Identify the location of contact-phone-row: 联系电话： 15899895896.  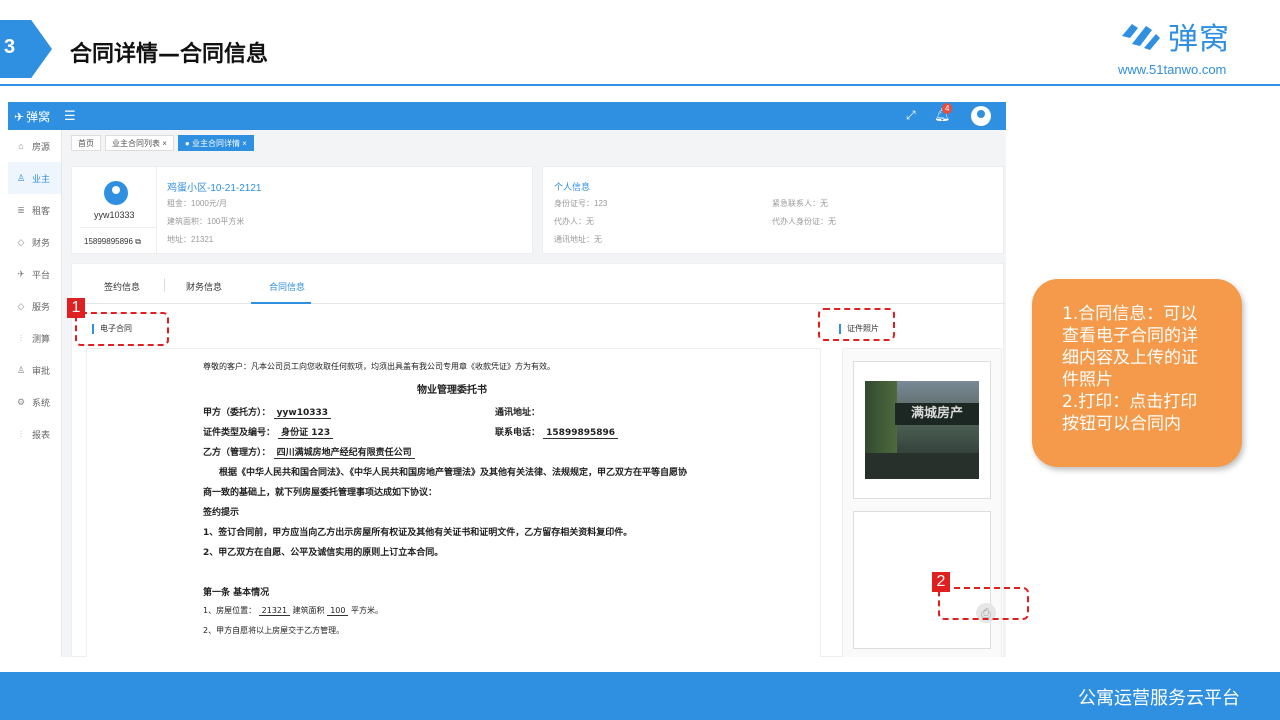
(557, 432).